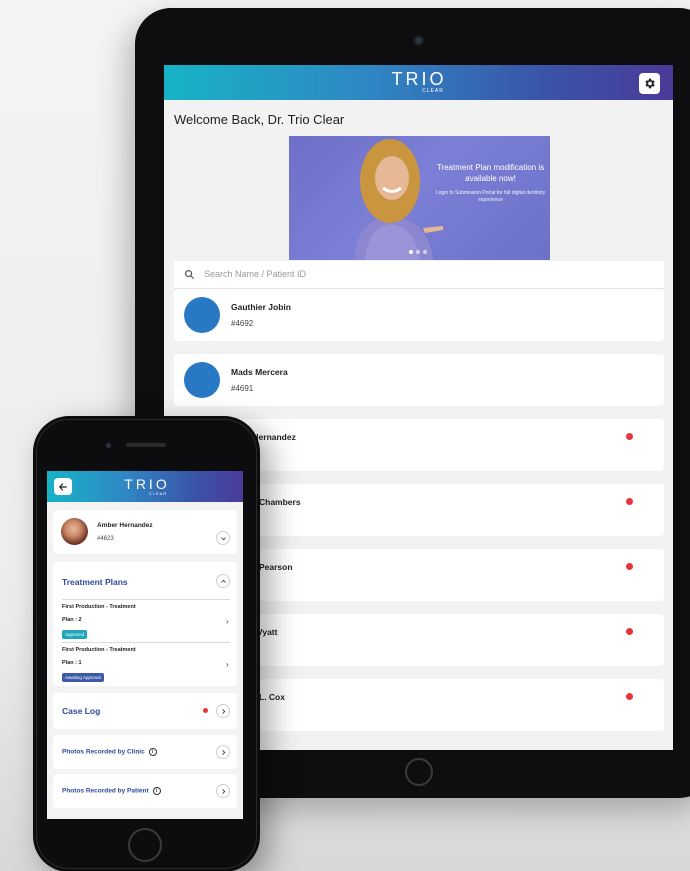  What do you see at coordinates (259, 119) in the screenshot?
I see `welcome-heading: Welcome Back, Dr. Trio Clear` at bounding box center [259, 119].